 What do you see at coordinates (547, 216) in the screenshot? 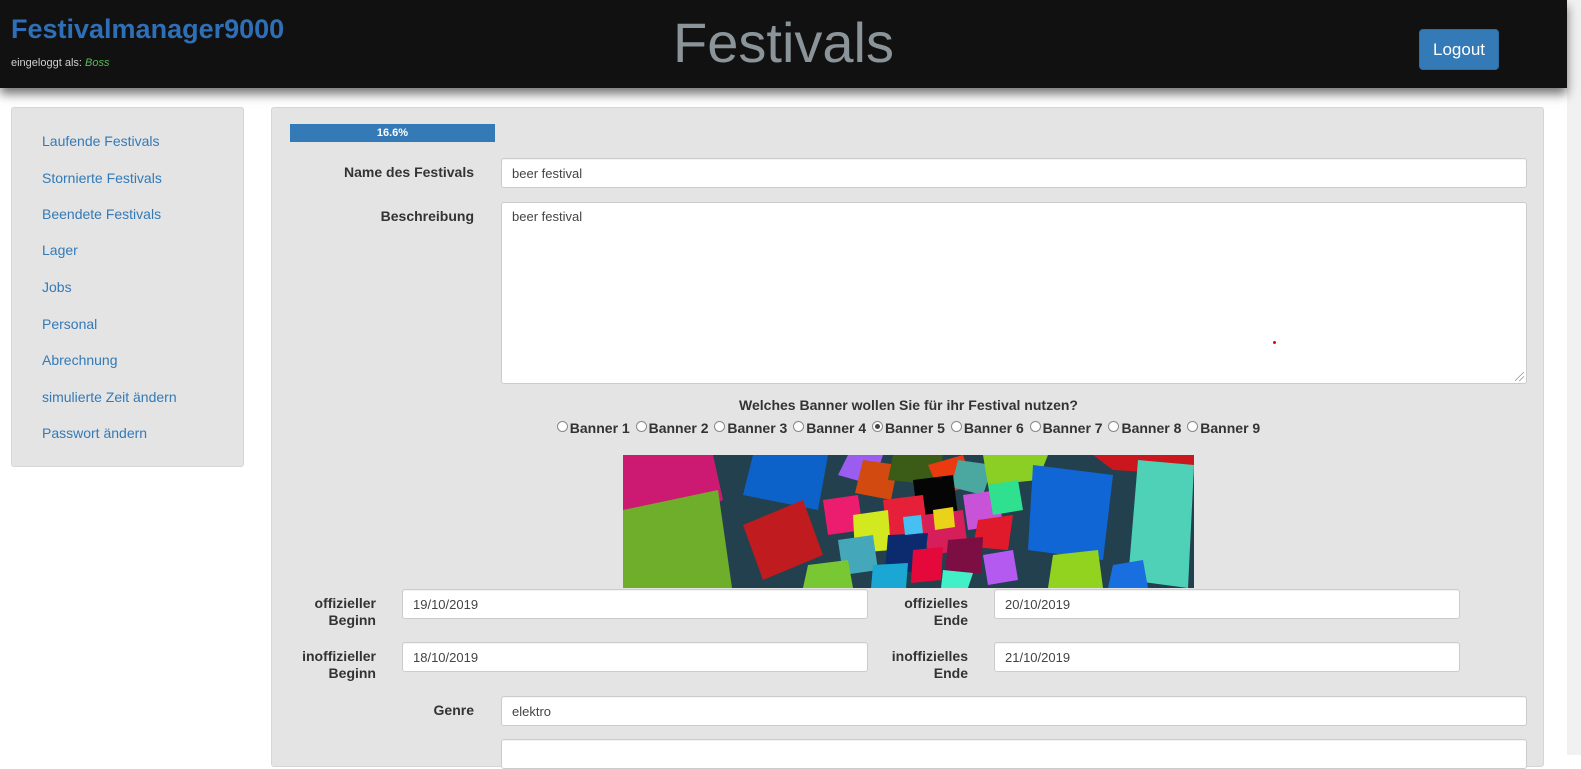
I see `description-text: beer festival` at bounding box center [547, 216].